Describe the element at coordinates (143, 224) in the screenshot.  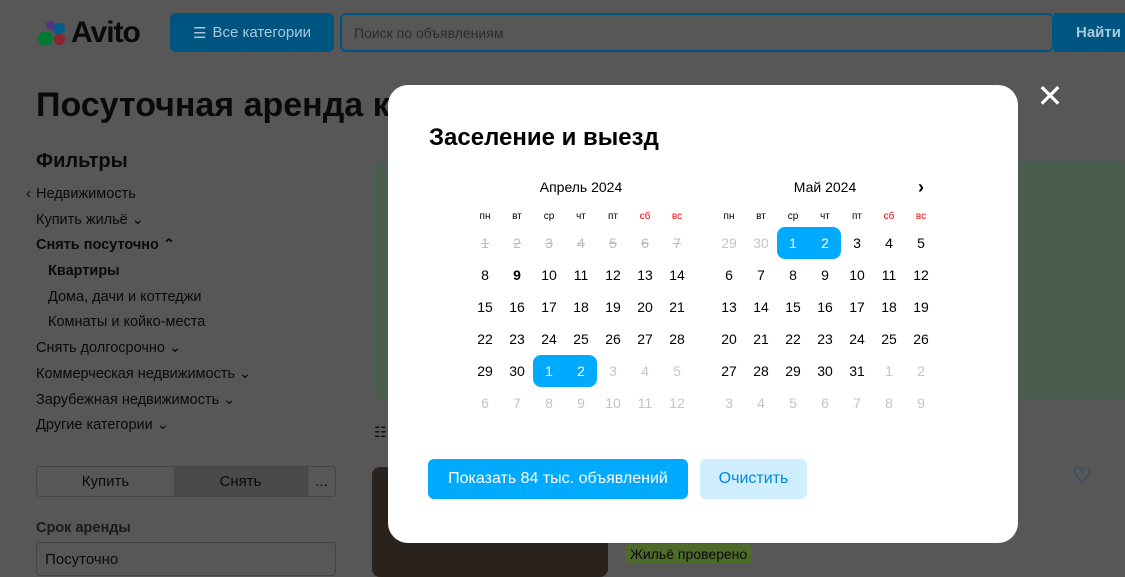
I see `nav-item: Купить жильё ⌄` at that location.